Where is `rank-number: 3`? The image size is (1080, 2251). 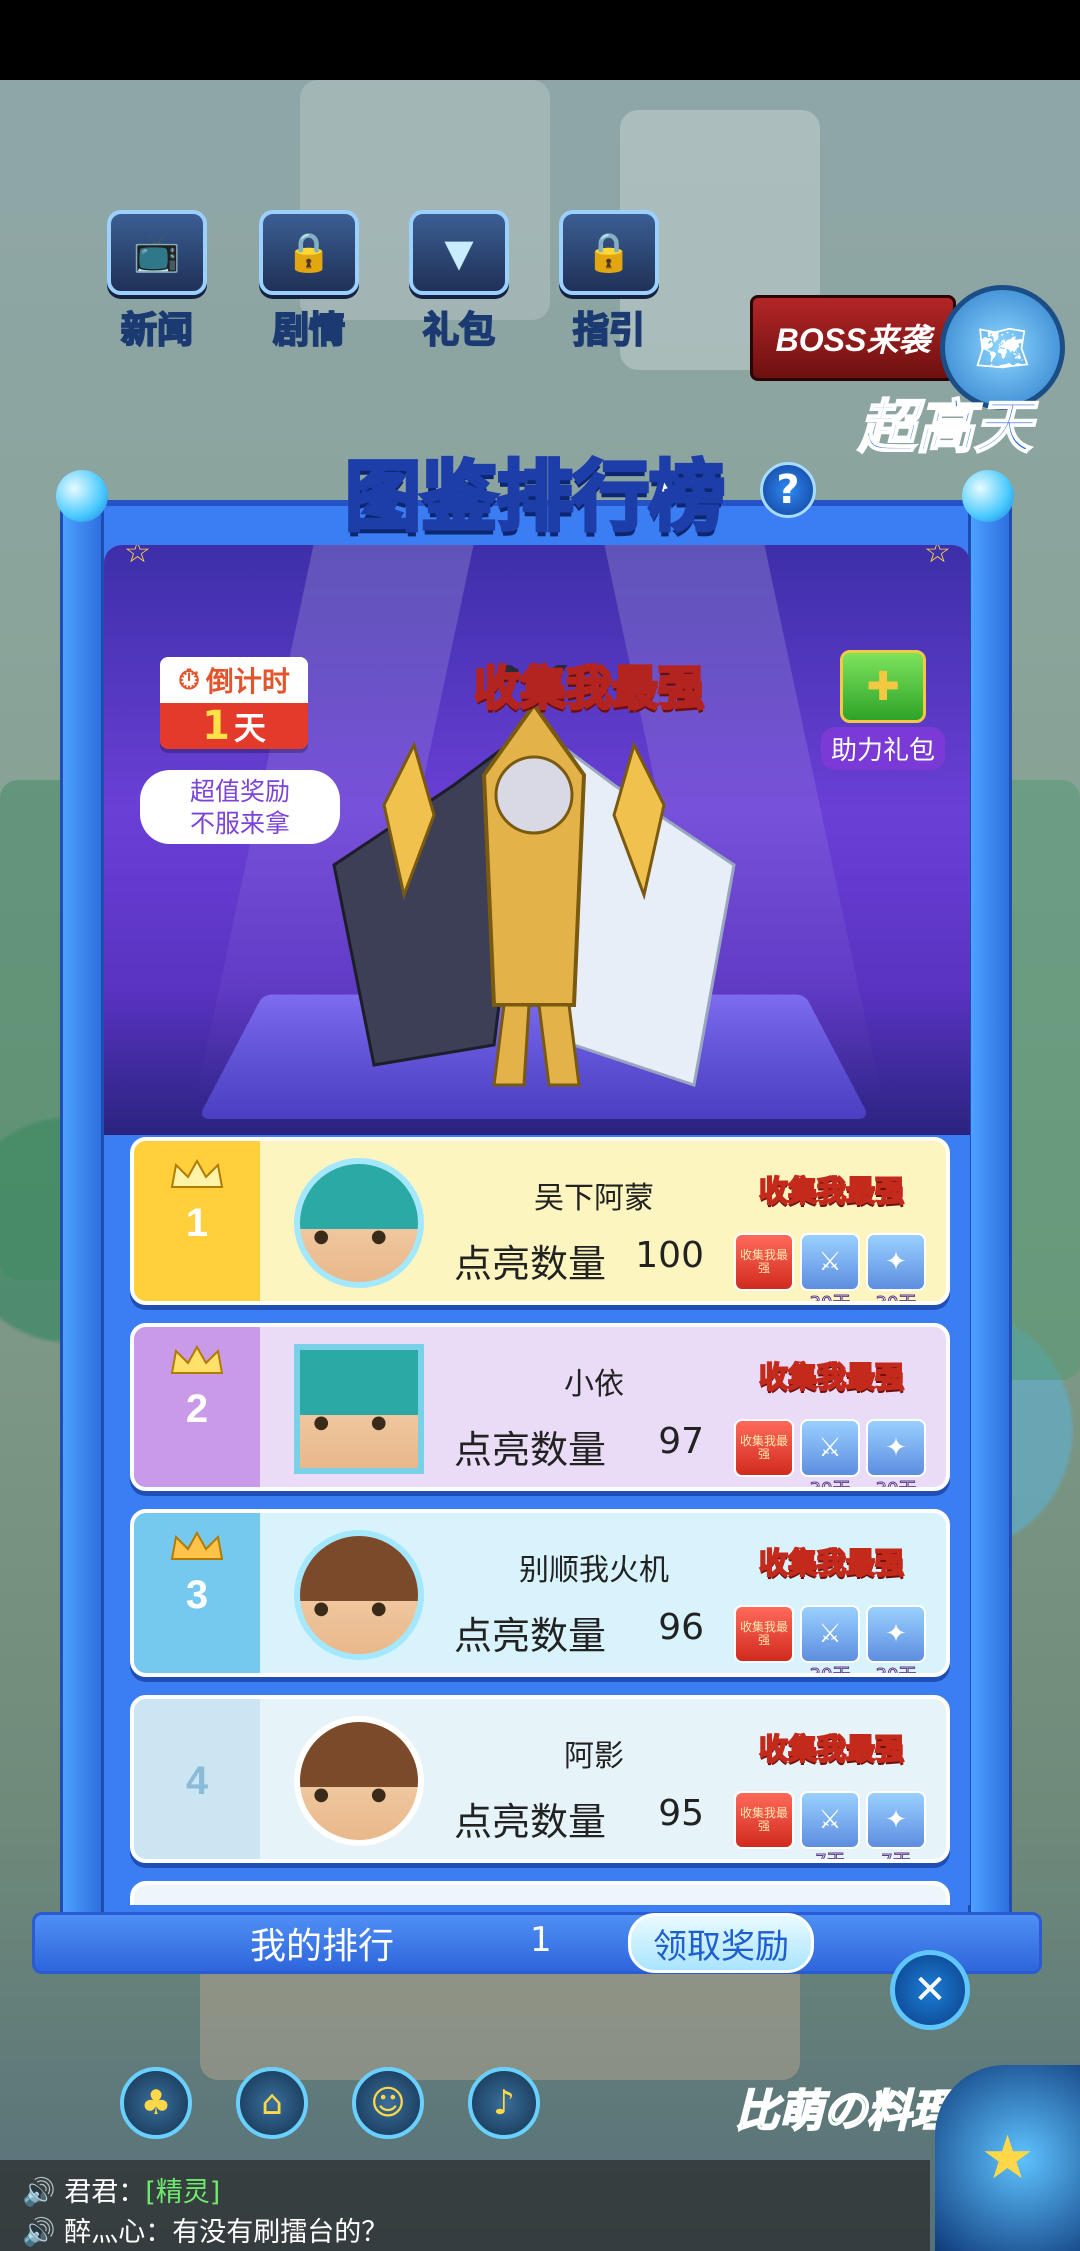
rank-number: 3 is located at coordinates (197, 1595).